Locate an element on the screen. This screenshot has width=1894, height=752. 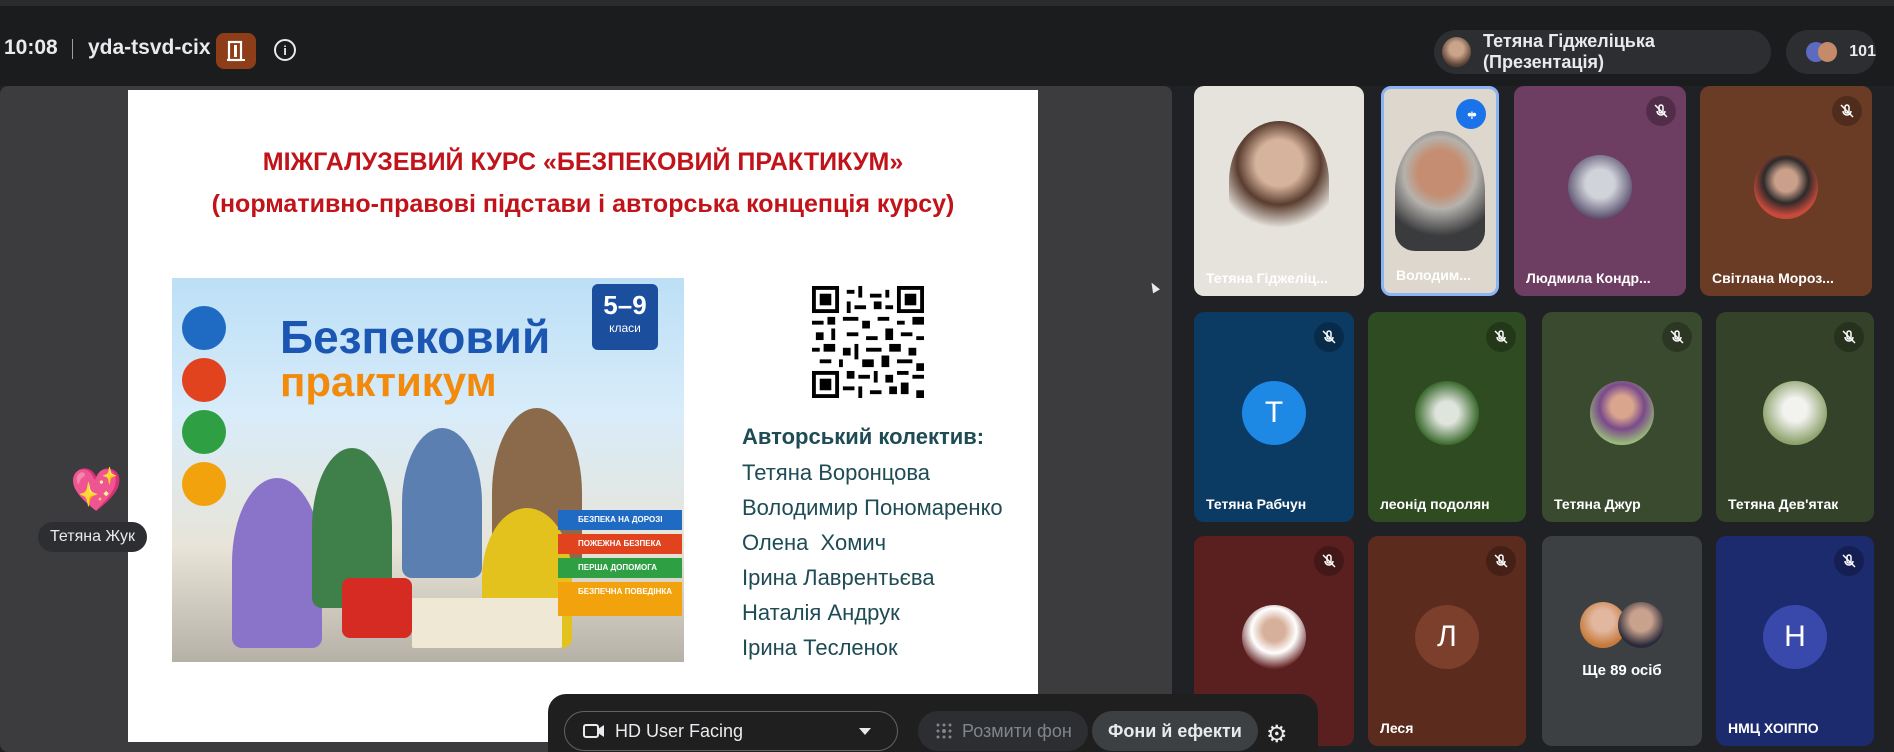
people-icon is located at coordinates (204, 484).